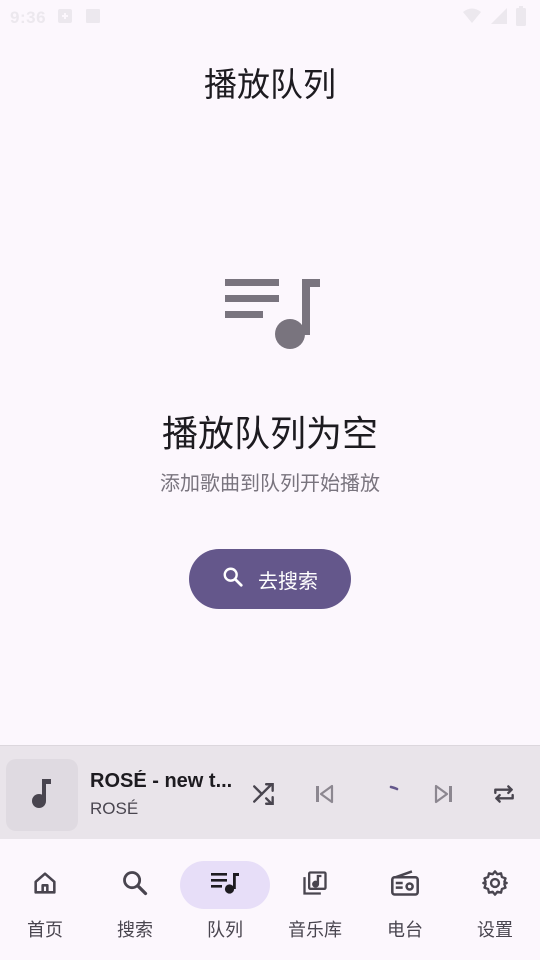 The width and height of the screenshot is (540, 960). I want to click on empty-state-subtitle: 添加歌曲到队列开始播放, so click(270, 483).